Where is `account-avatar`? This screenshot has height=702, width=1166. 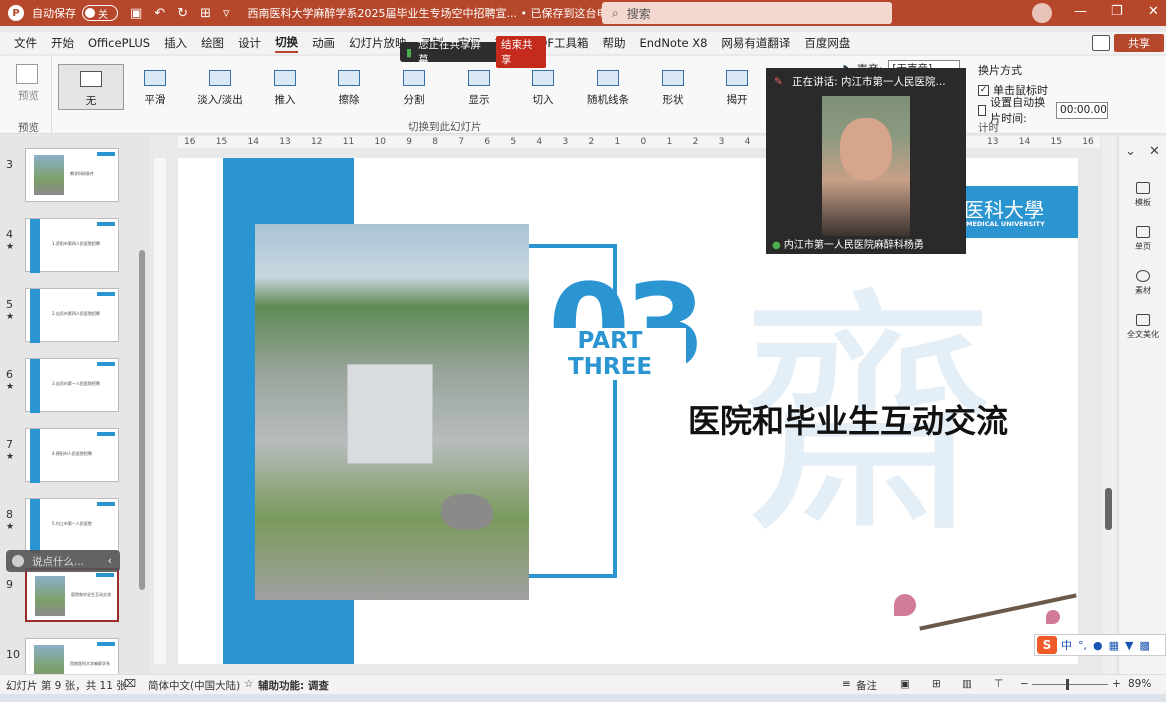 account-avatar is located at coordinates (1042, 13).